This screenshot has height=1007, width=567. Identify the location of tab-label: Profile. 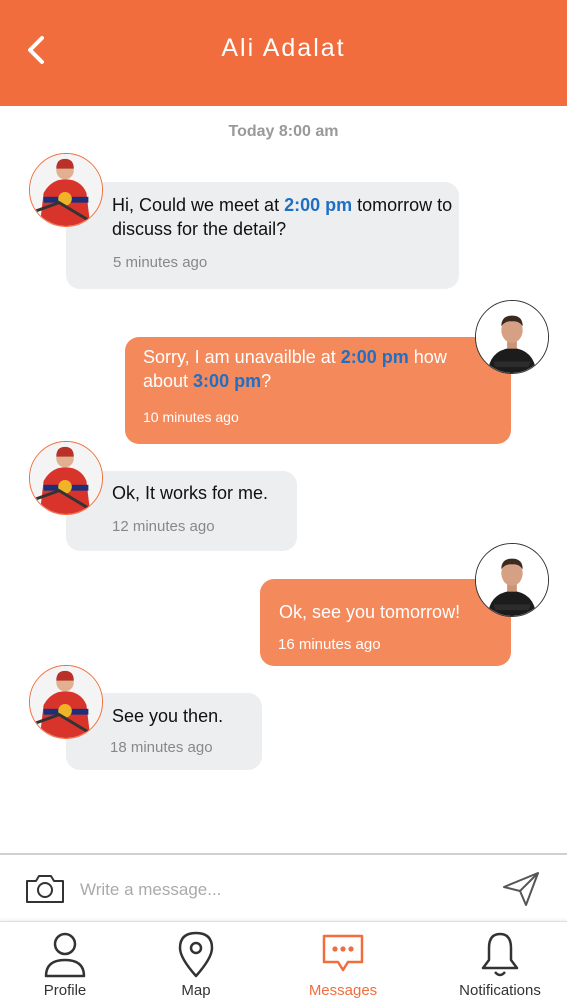
(65, 990).